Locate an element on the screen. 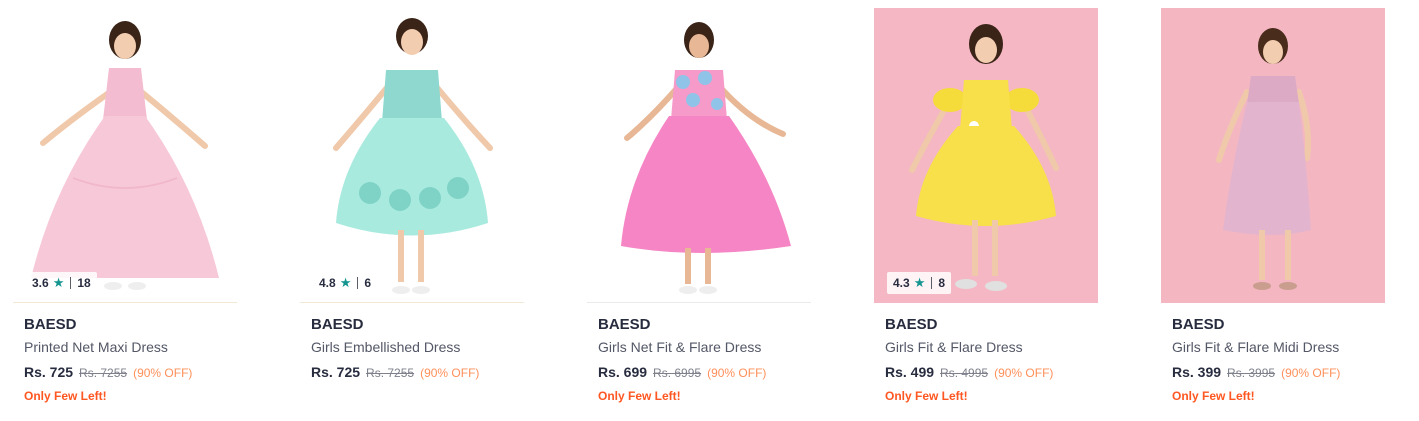  product-price: Rs. 399 is located at coordinates (1197, 372).